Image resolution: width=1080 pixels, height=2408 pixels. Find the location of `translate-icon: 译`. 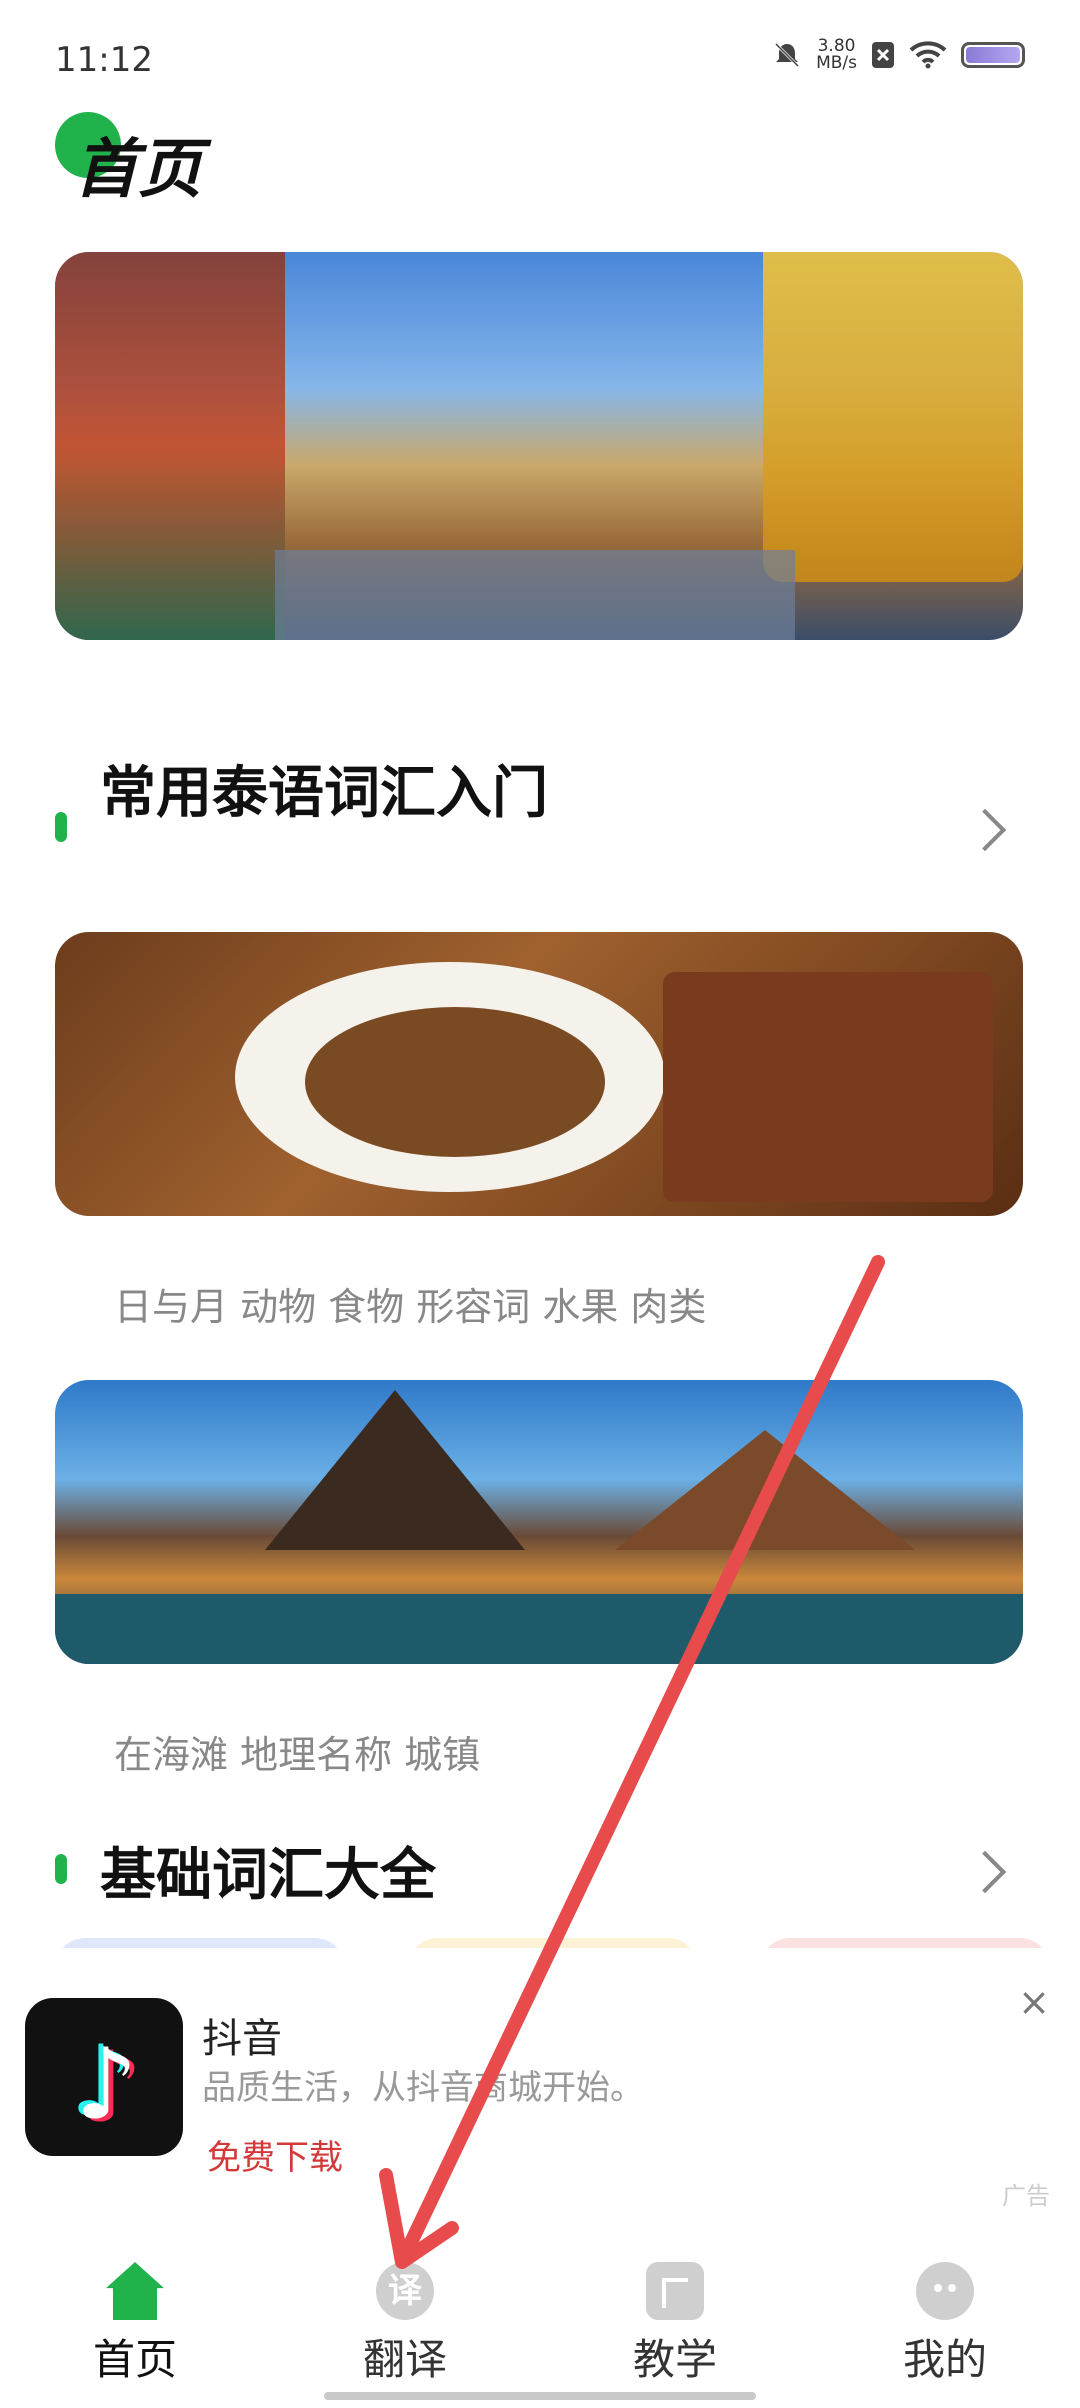

translate-icon: 译 is located at coordinates (405, 2291).